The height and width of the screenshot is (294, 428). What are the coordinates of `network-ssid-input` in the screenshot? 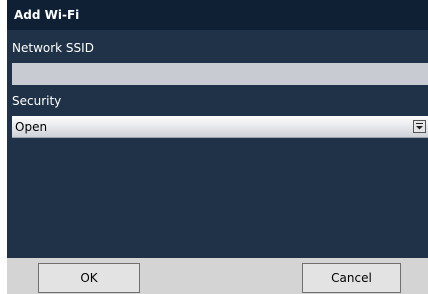 It's located at (220, 74).